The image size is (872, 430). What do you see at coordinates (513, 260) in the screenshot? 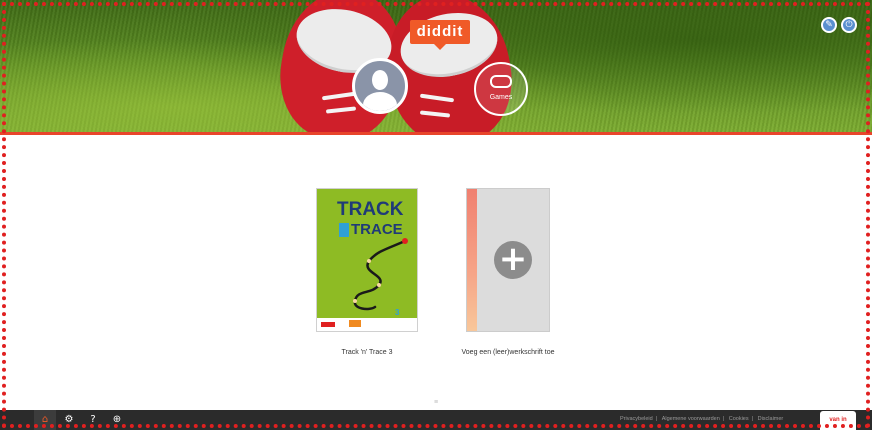
I see `plus-icon: +` at bounding box center [513, 260].